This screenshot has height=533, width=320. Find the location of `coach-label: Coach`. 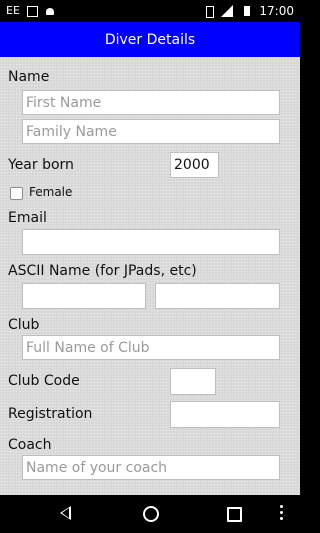

coach-label: Coach is located at coordinates (30, 445).